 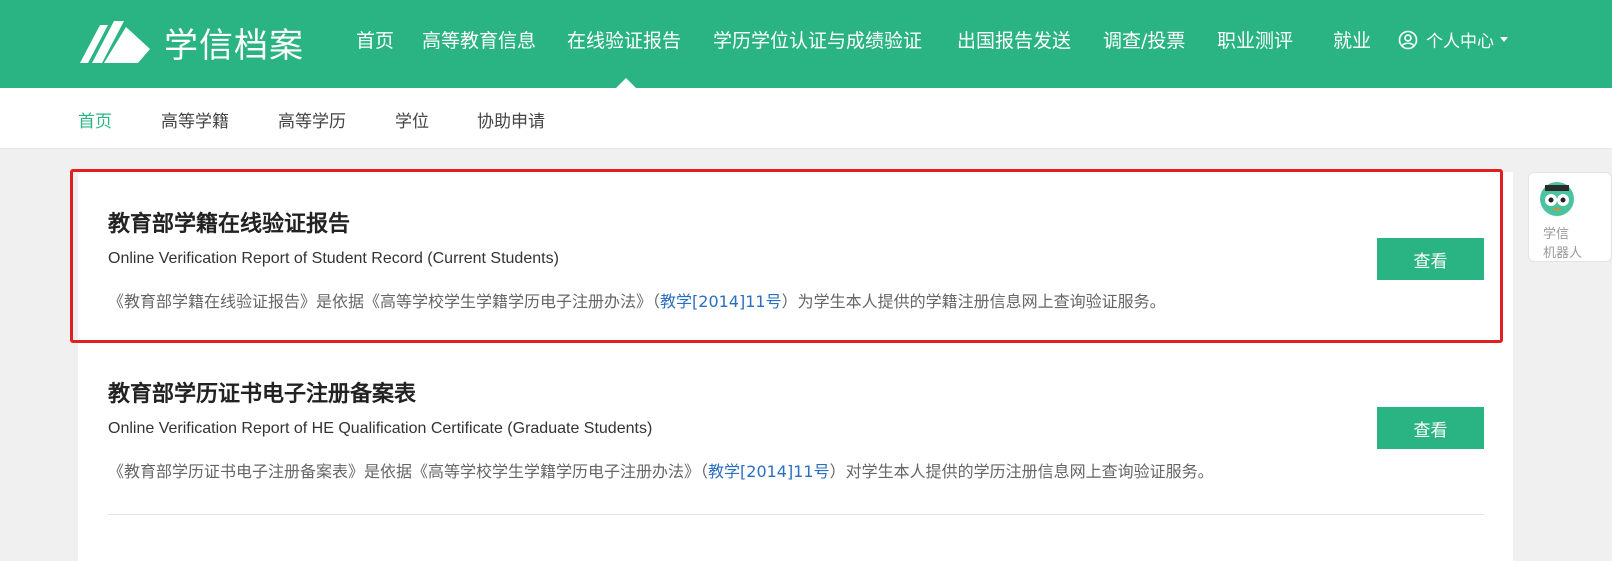 I want to click on subnav-assist-application: 协助申请, so click(x=511, y=119).